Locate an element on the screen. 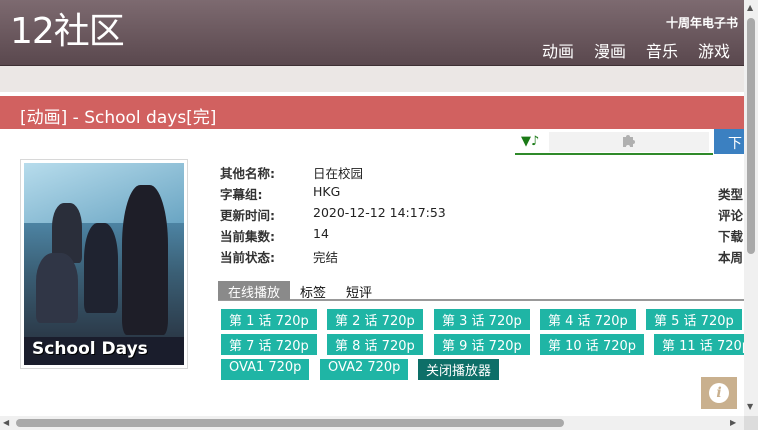  scroll-down-arrow-icon: ▼ is located at coordinates (750, 406).